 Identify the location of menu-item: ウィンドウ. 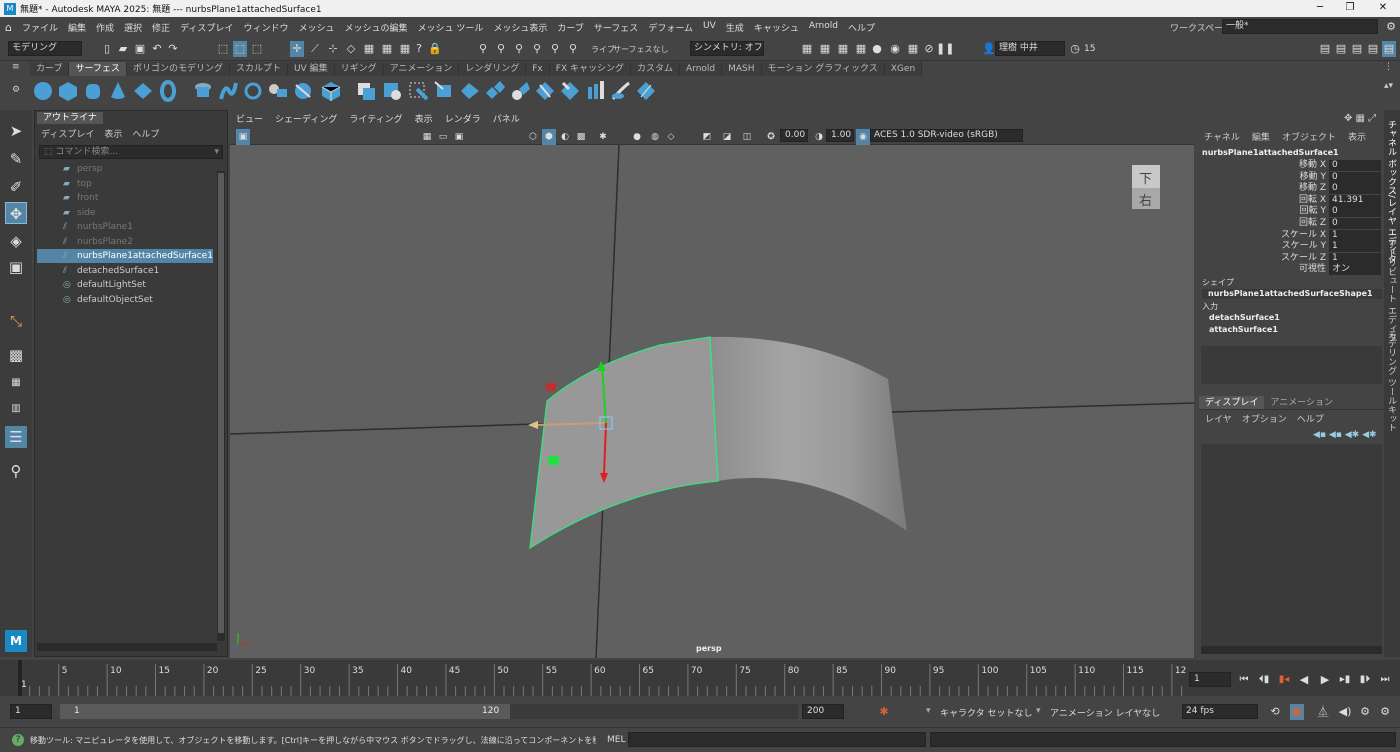
(265, 27).